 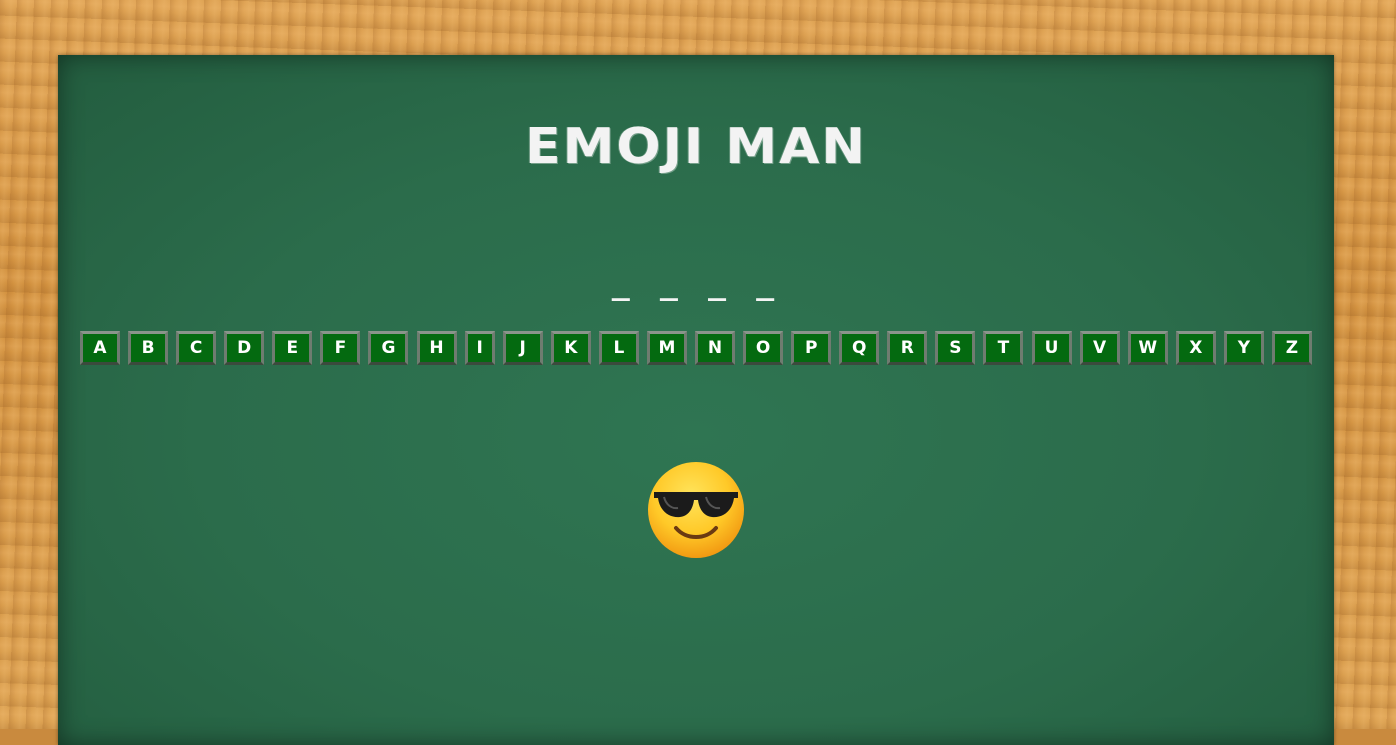 I want to click on letter-key-a: A, so click(x=100, y=348).